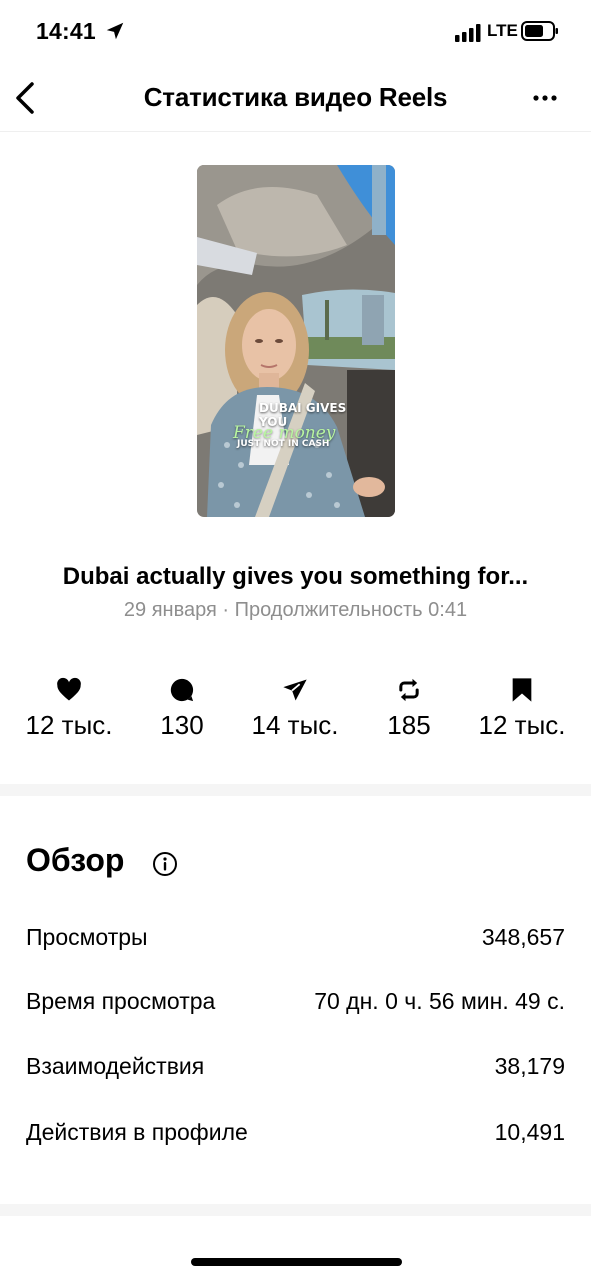 Image resolution: width=591 pixels, height=1280 pixels. Describe the element at coordinates (295, 33) in the screenshot. I see `status-bar: 14:41 LTE` at that location.